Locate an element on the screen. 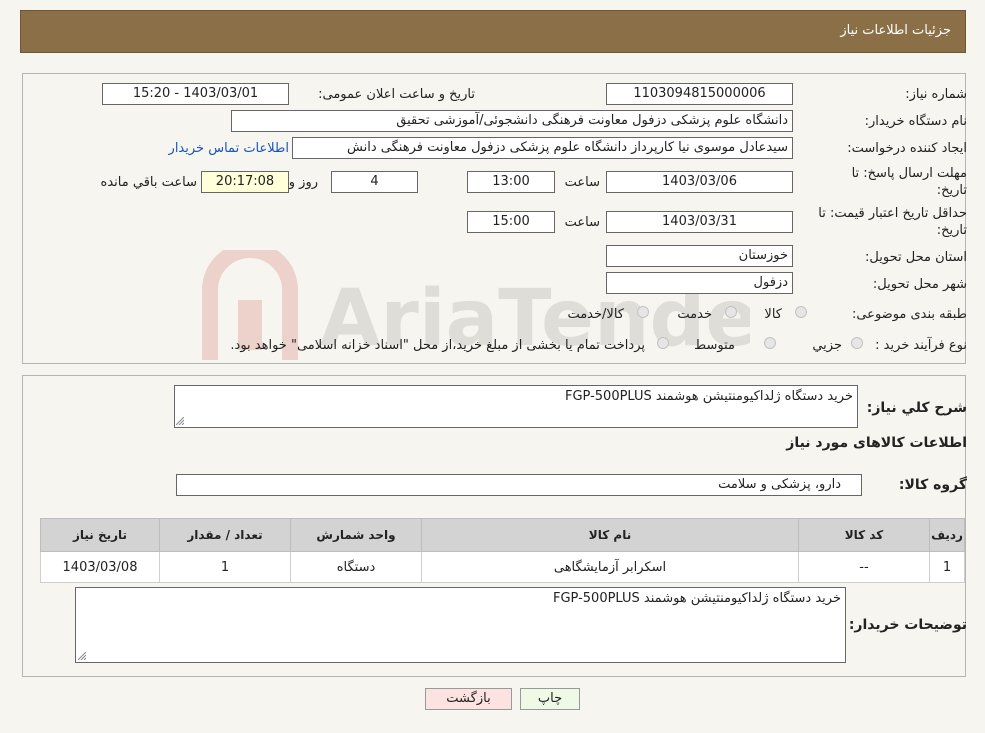  col-code: کد کالا is located at coordinates (864, 535).